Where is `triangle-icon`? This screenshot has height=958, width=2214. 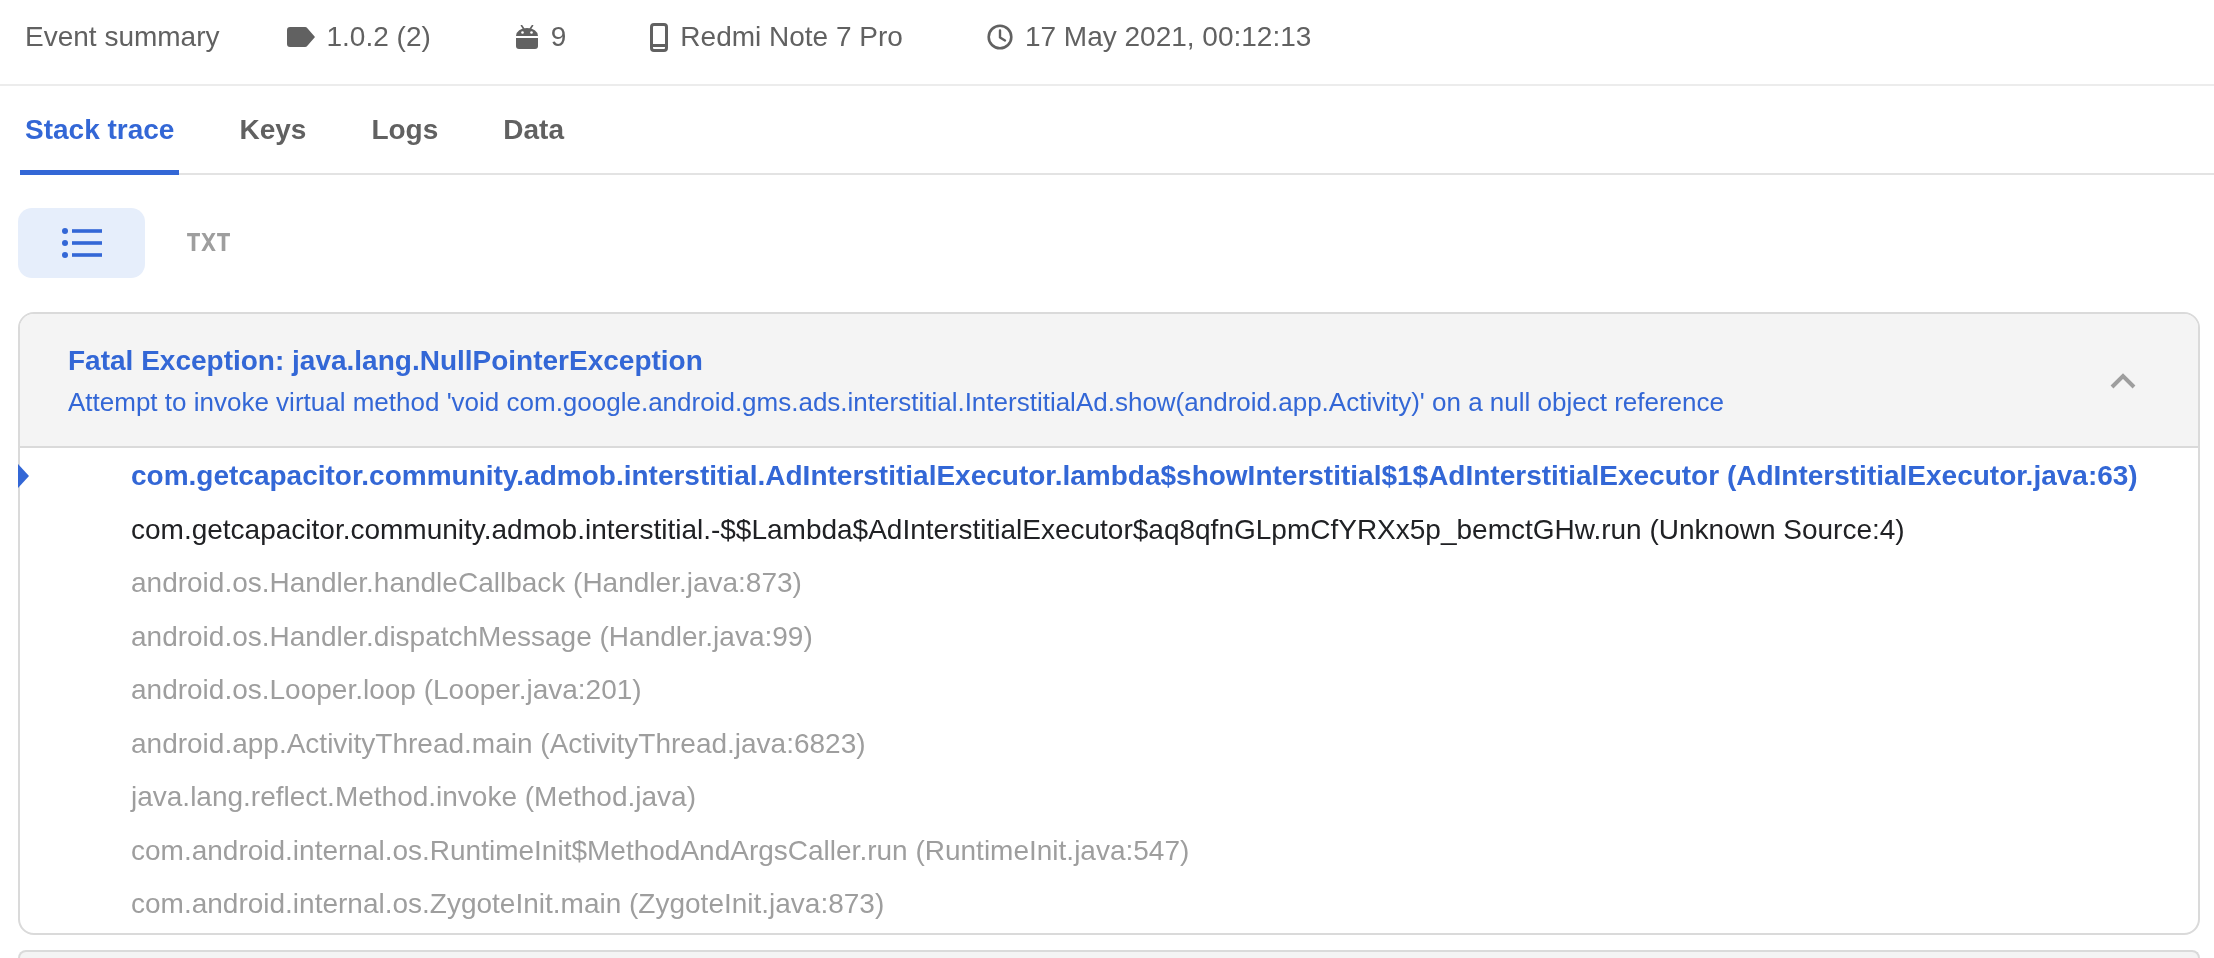
triangle-icon is located at coordinates (23, 476).